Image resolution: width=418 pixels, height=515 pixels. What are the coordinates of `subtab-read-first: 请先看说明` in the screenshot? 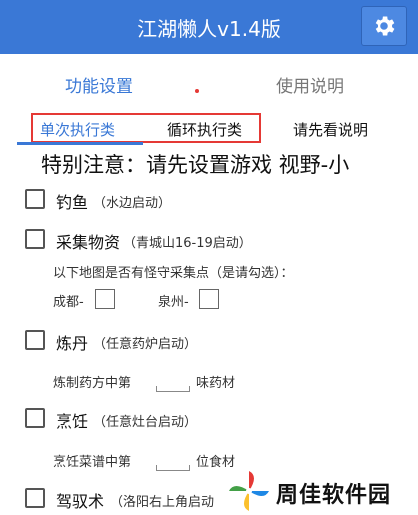 It's located at (330, 129).